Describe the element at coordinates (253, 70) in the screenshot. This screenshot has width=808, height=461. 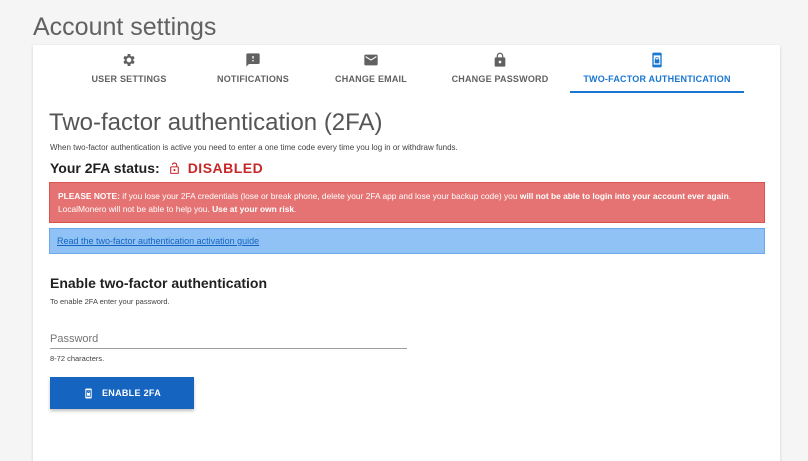
I see `tab-notifications: NOTIFICATIONS` at that location.